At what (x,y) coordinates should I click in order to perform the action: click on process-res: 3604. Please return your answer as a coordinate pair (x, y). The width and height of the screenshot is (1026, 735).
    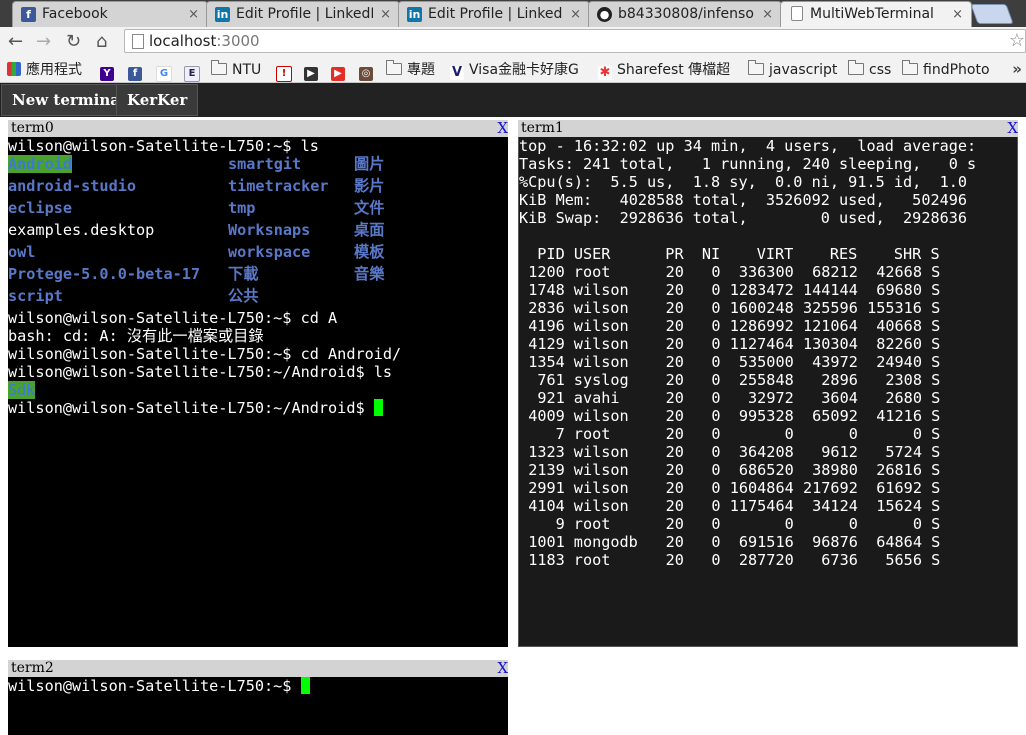
    Looking at the image, I should click on (839, 398).